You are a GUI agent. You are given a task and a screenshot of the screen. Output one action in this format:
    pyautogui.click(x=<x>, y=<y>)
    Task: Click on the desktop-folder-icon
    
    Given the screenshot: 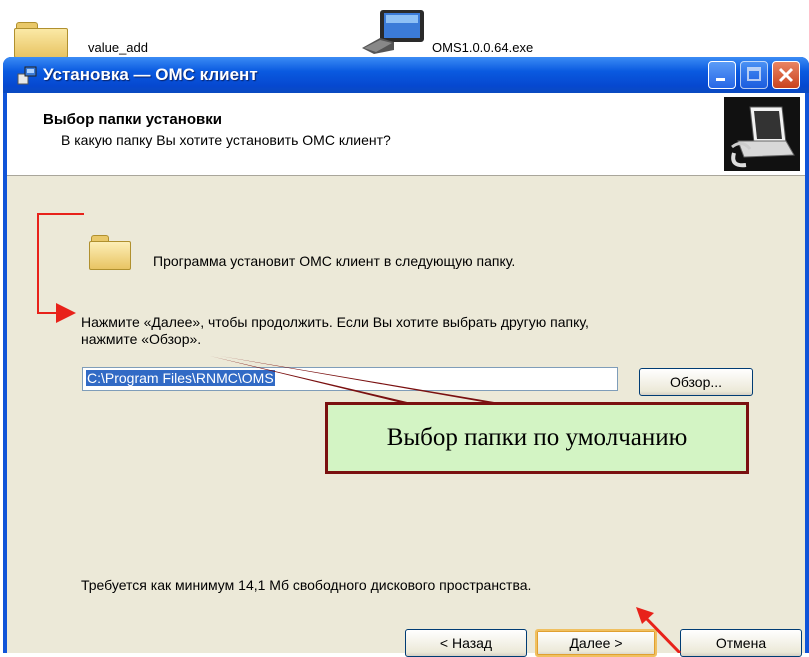 What is the action you would take?
    pyautogui.click(x=41, y=40)
    